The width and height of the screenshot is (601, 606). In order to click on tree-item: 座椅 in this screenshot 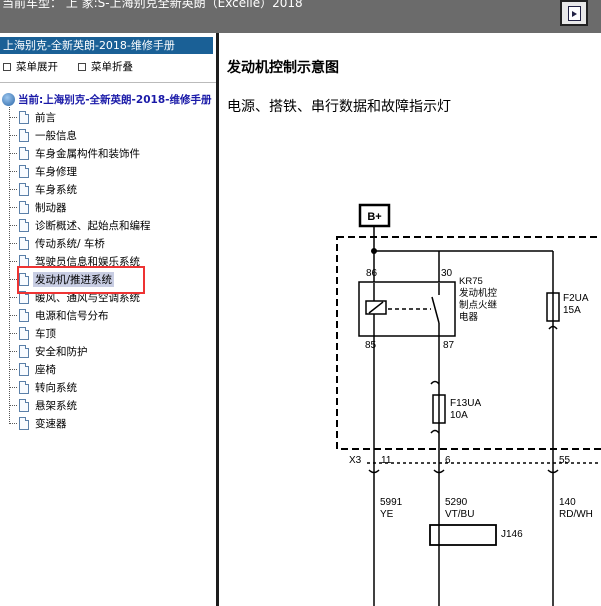, I will do `click(111, 369)`.